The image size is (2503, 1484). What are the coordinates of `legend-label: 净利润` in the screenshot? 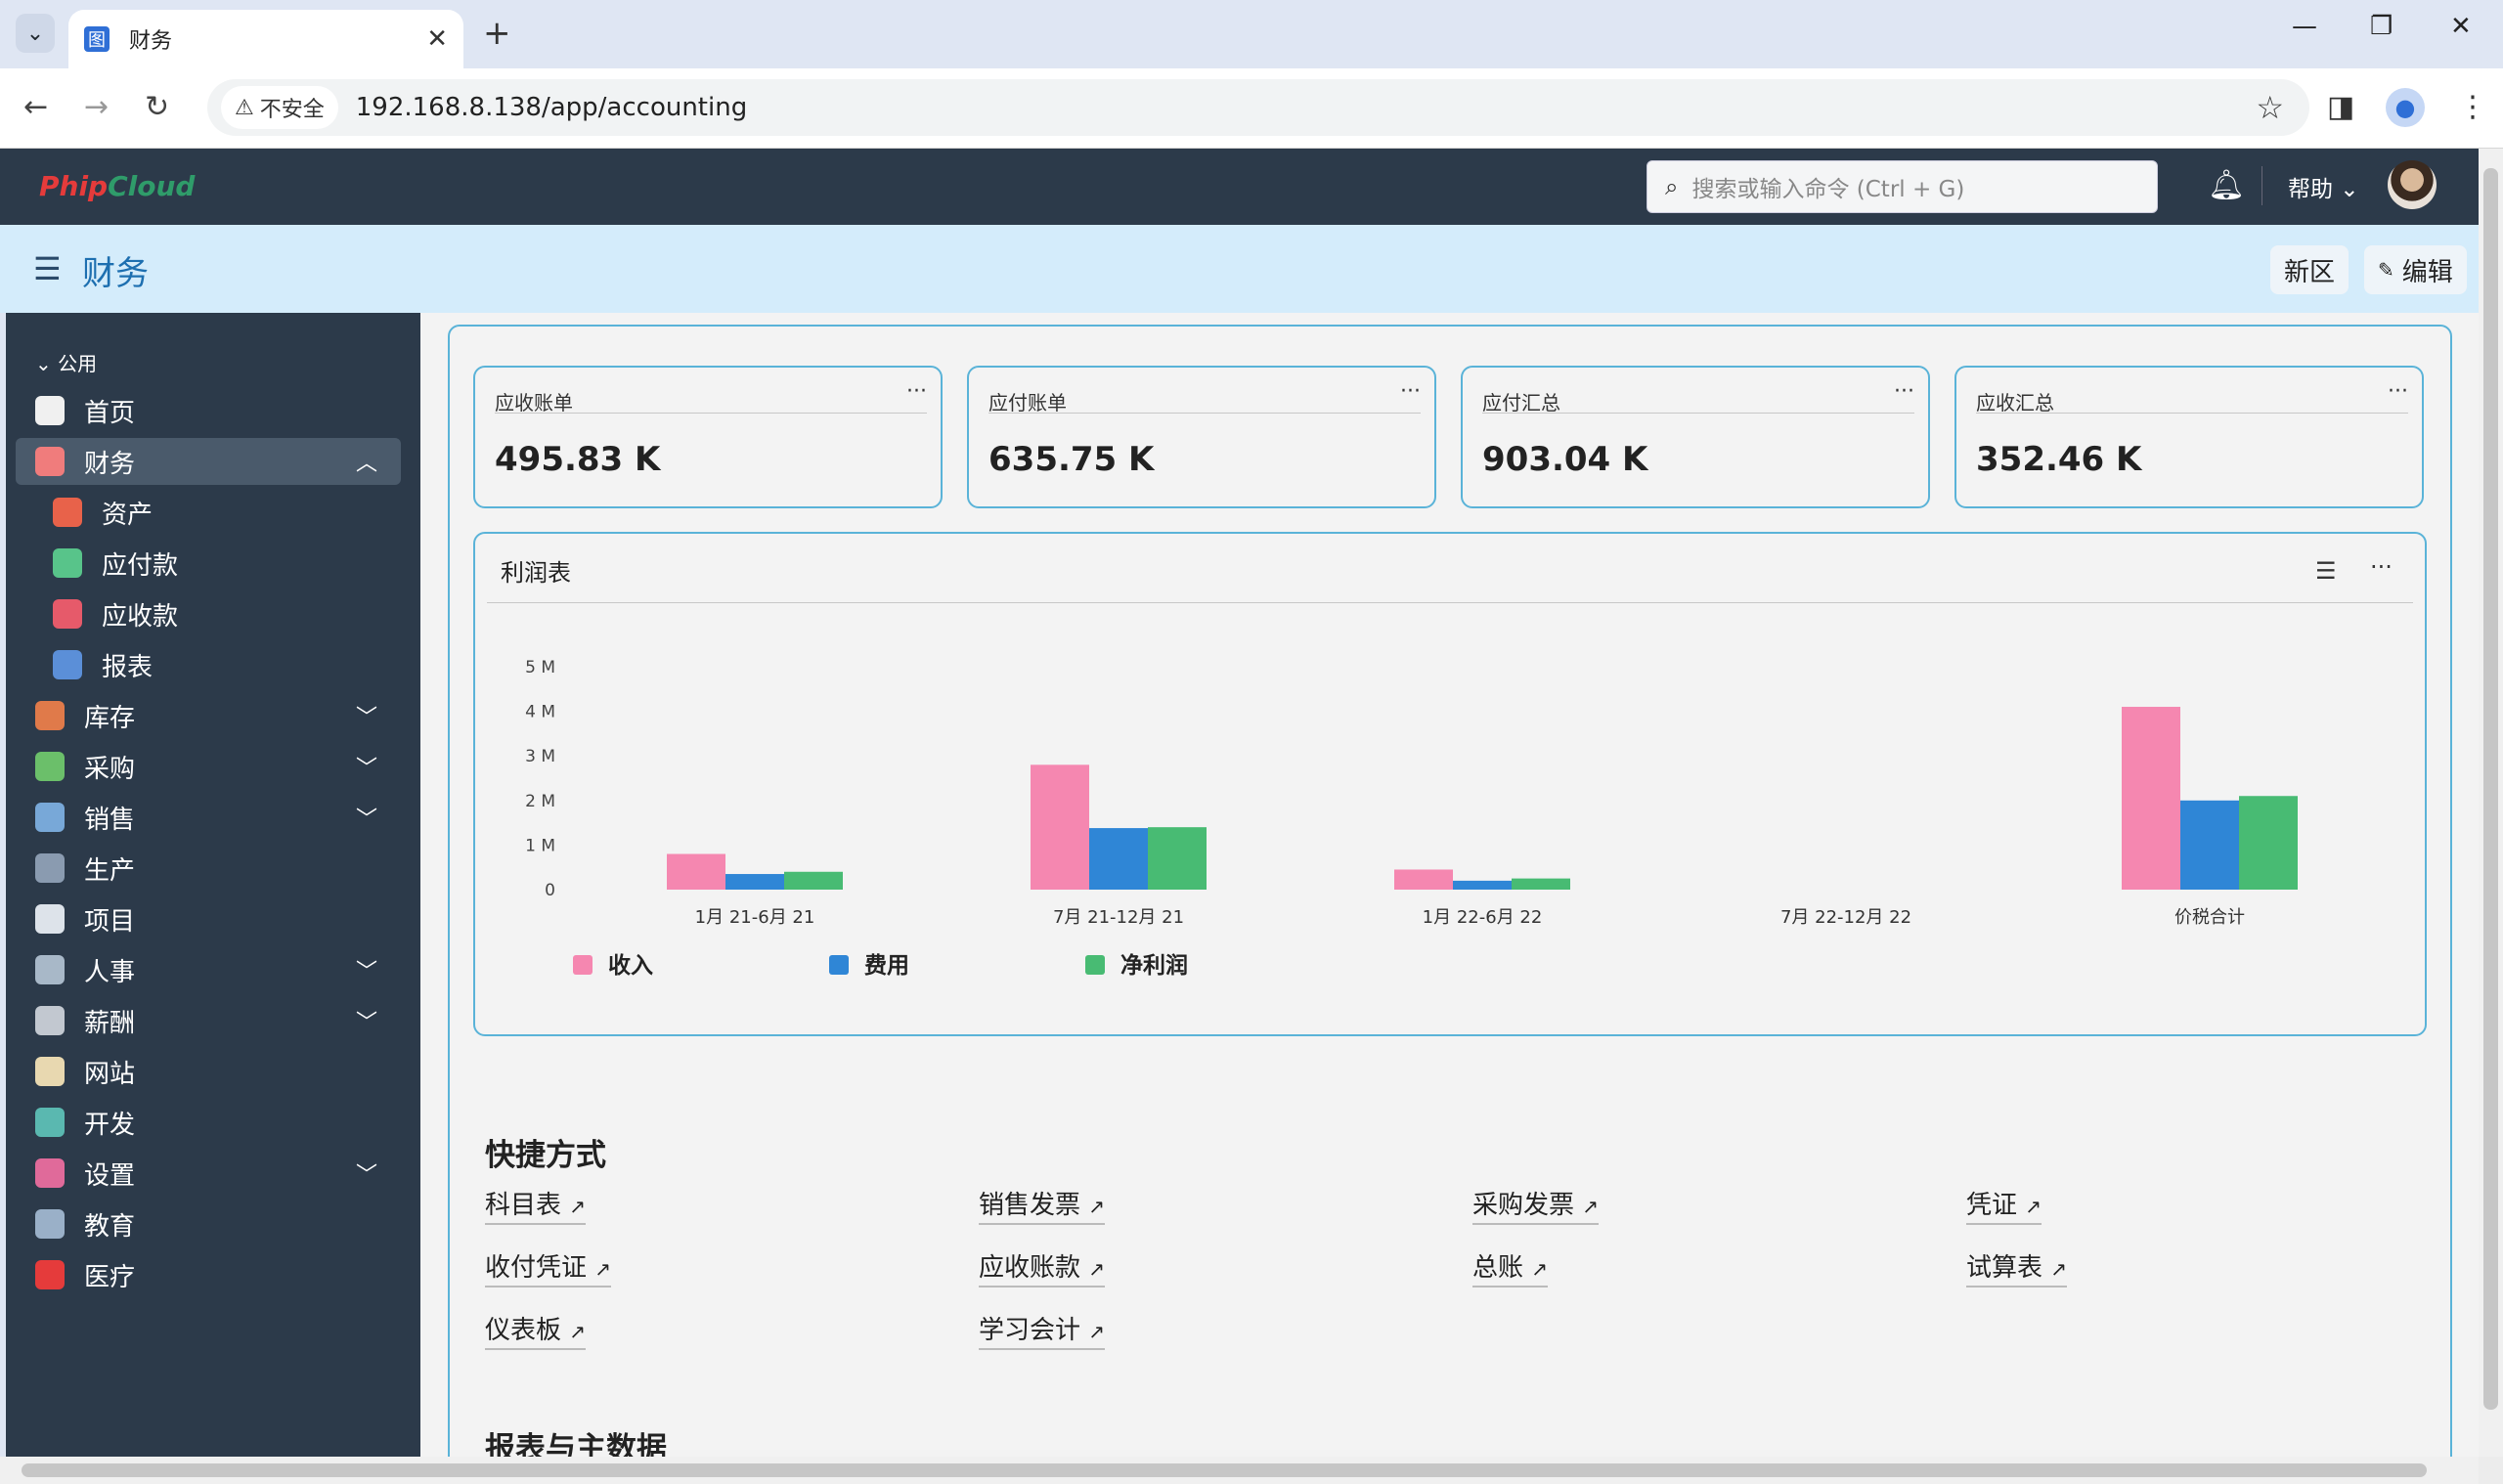 It's located at (1154, 965).